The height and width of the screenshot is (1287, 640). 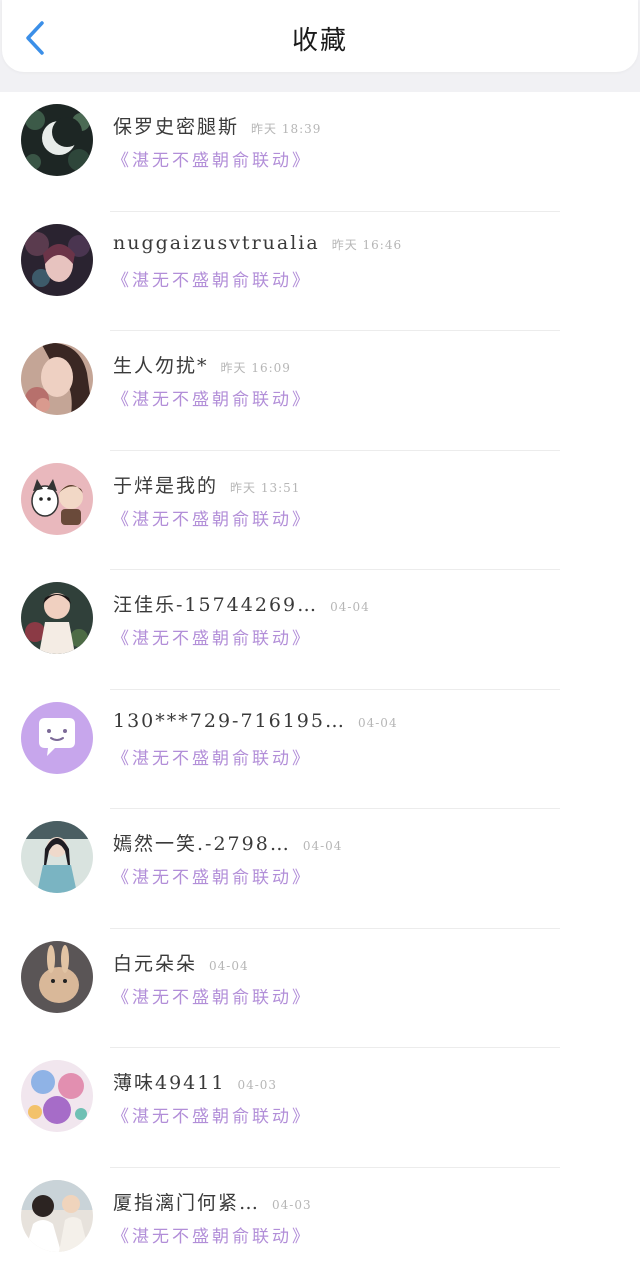 I want to click on timestamp: 昨天 16:46, so click(x=367, y=245).